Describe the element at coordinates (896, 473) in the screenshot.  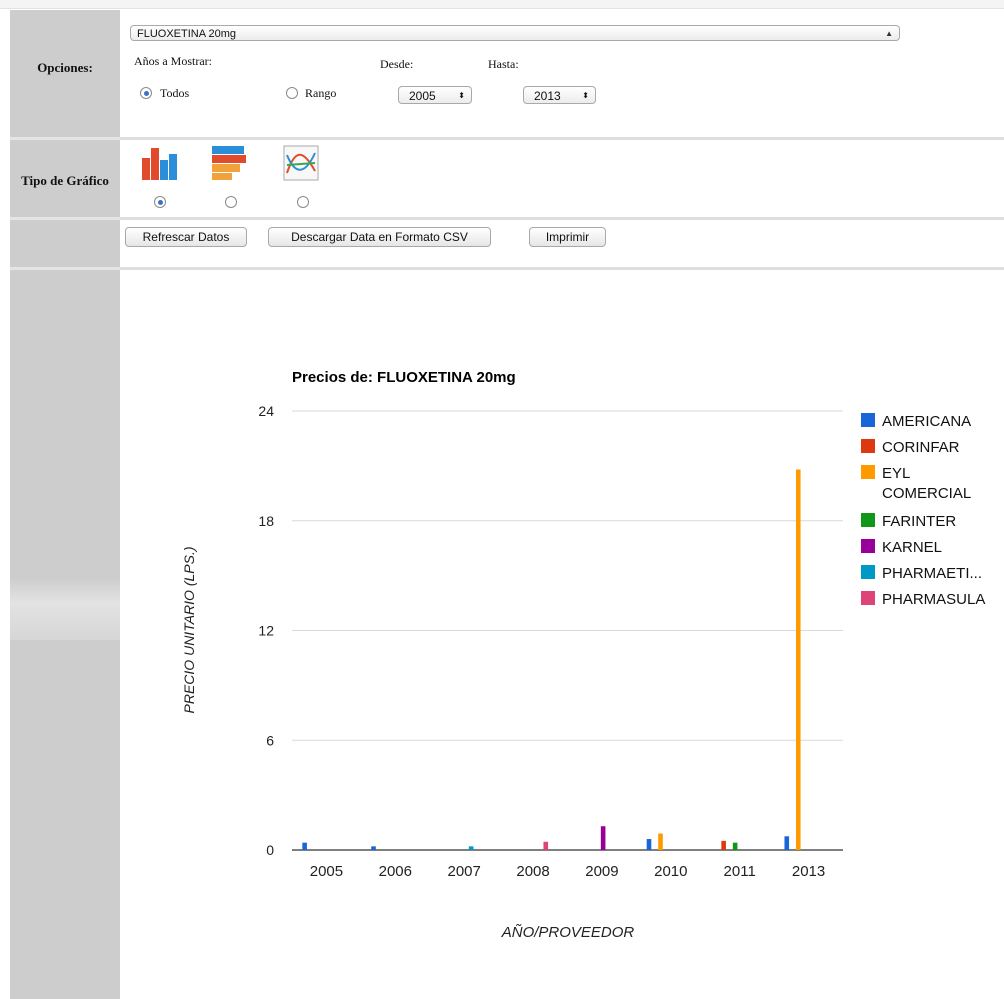
I see `legend-label: EYL` at that location.